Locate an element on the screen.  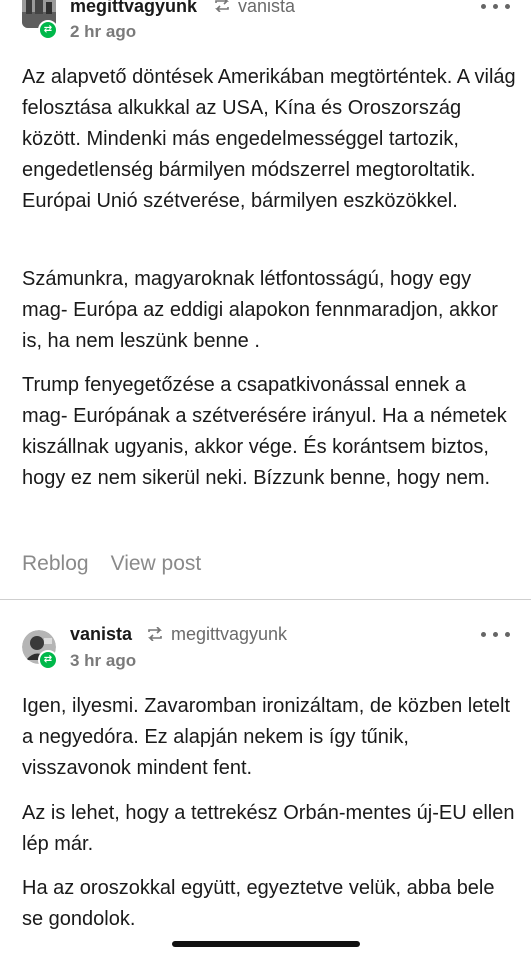
reblogged-from: megittvagyunk is located at coordinates (229, 634).